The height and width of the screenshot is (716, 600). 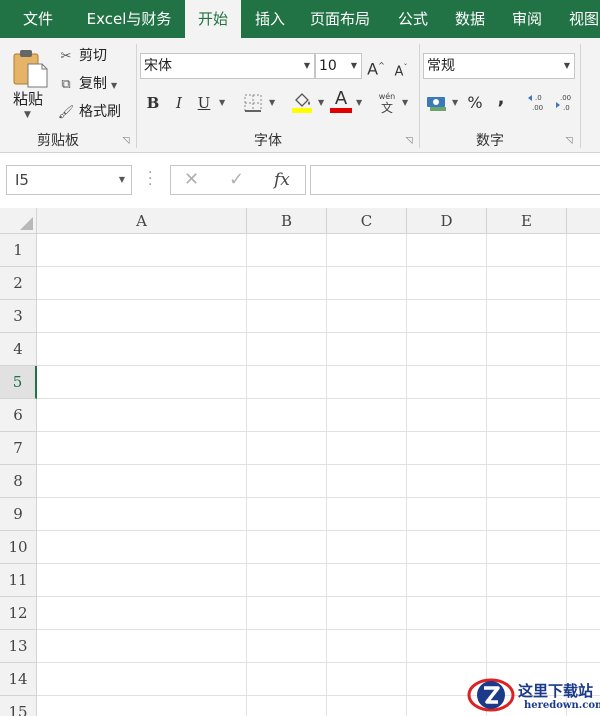 What do you see at coordinates (89, 112) in the screenshot?
I see `format-painter-button: 🖌 格式刷` at bounding box center [89, 112].